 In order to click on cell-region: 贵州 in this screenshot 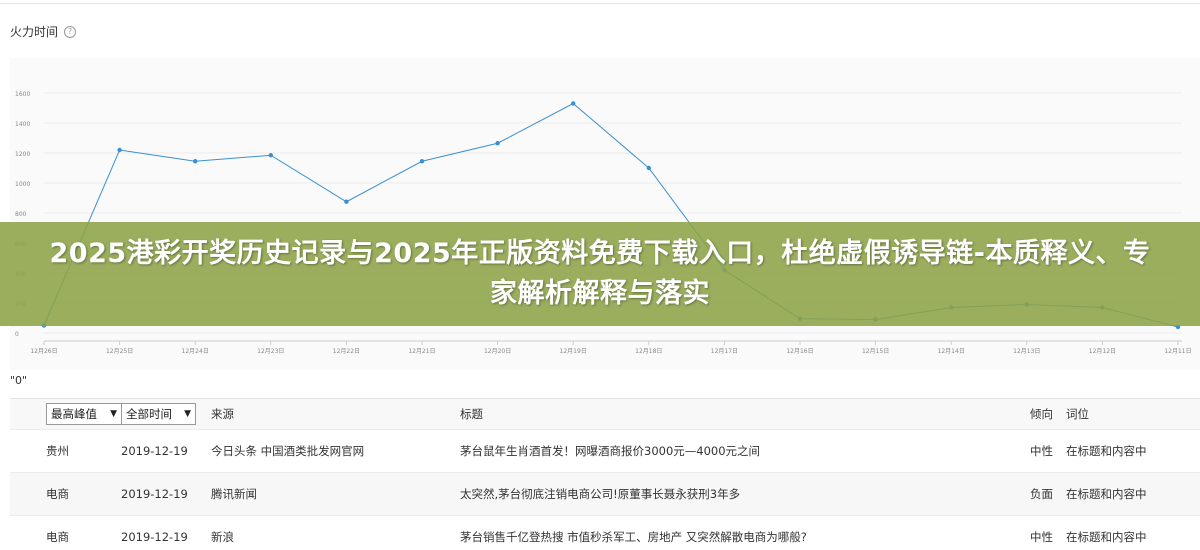, I will do `click(57, 451)`.